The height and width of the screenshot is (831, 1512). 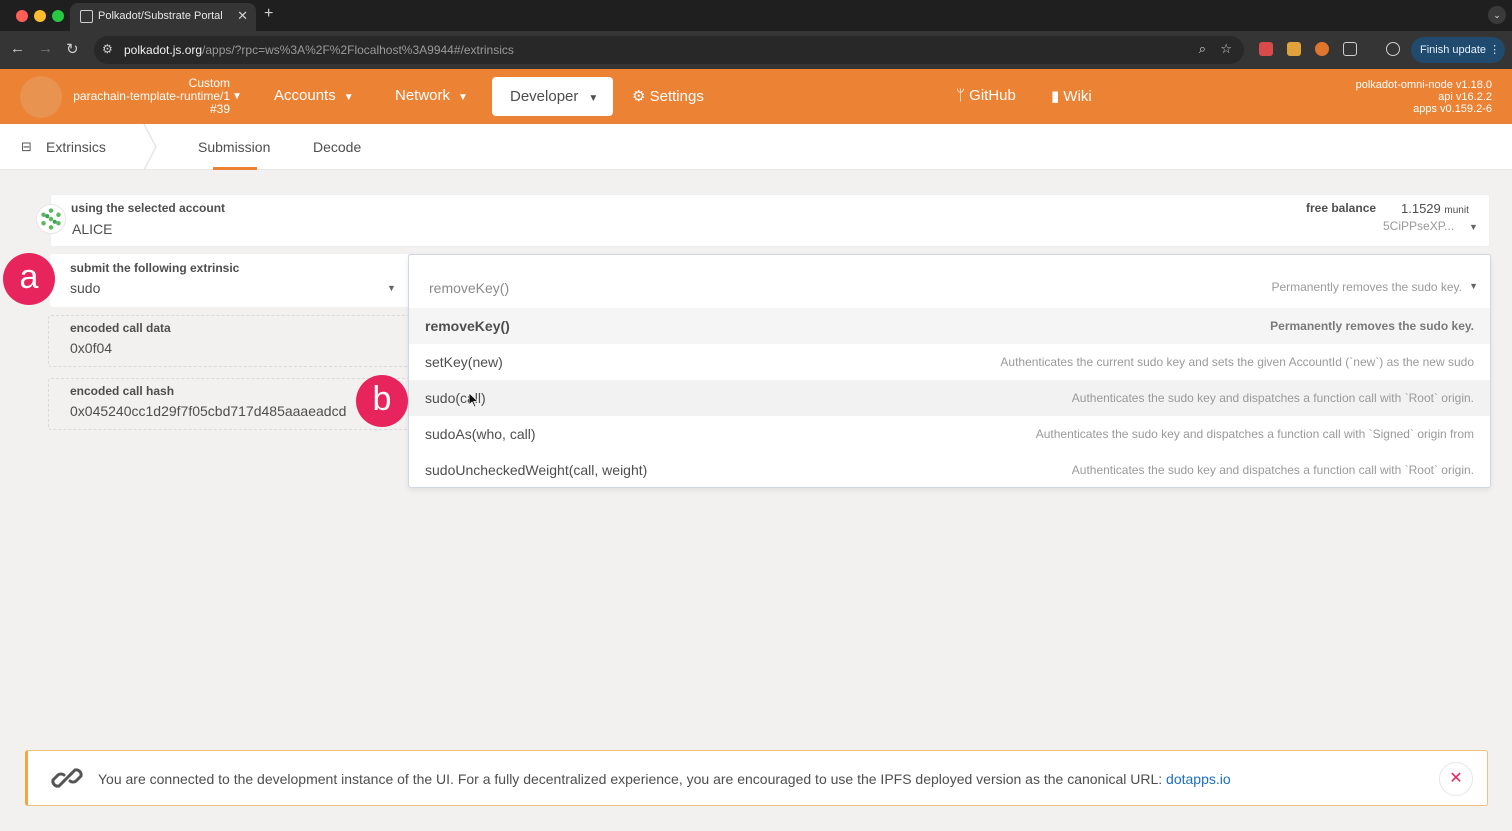 I want to click on menu-wiki: ▮ Wiki, so click(x=1071, y=96).